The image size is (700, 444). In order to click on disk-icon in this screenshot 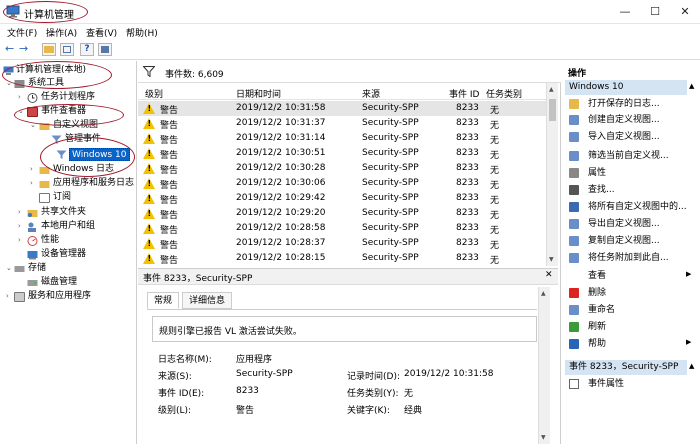, I will do `click(32, 283)`.